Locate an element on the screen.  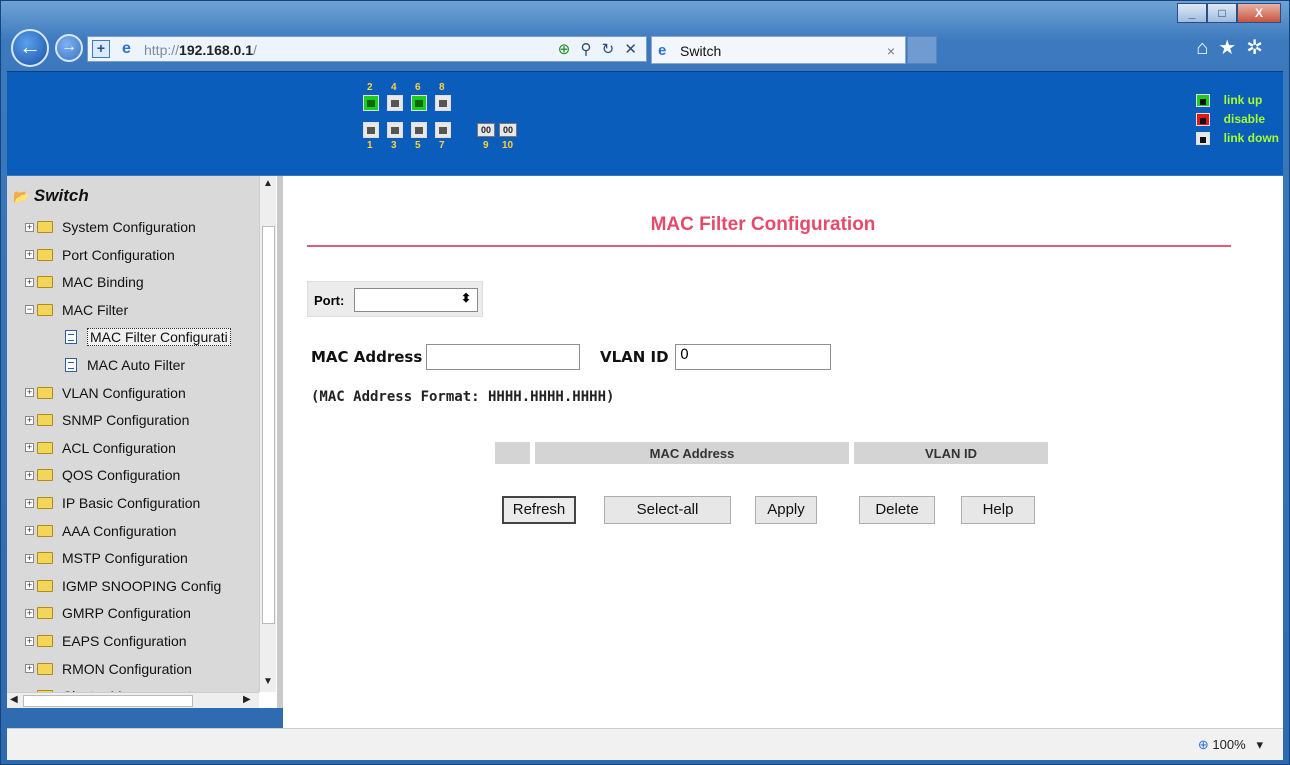
port-select: ⬍ is located at coordinates (416, 300).